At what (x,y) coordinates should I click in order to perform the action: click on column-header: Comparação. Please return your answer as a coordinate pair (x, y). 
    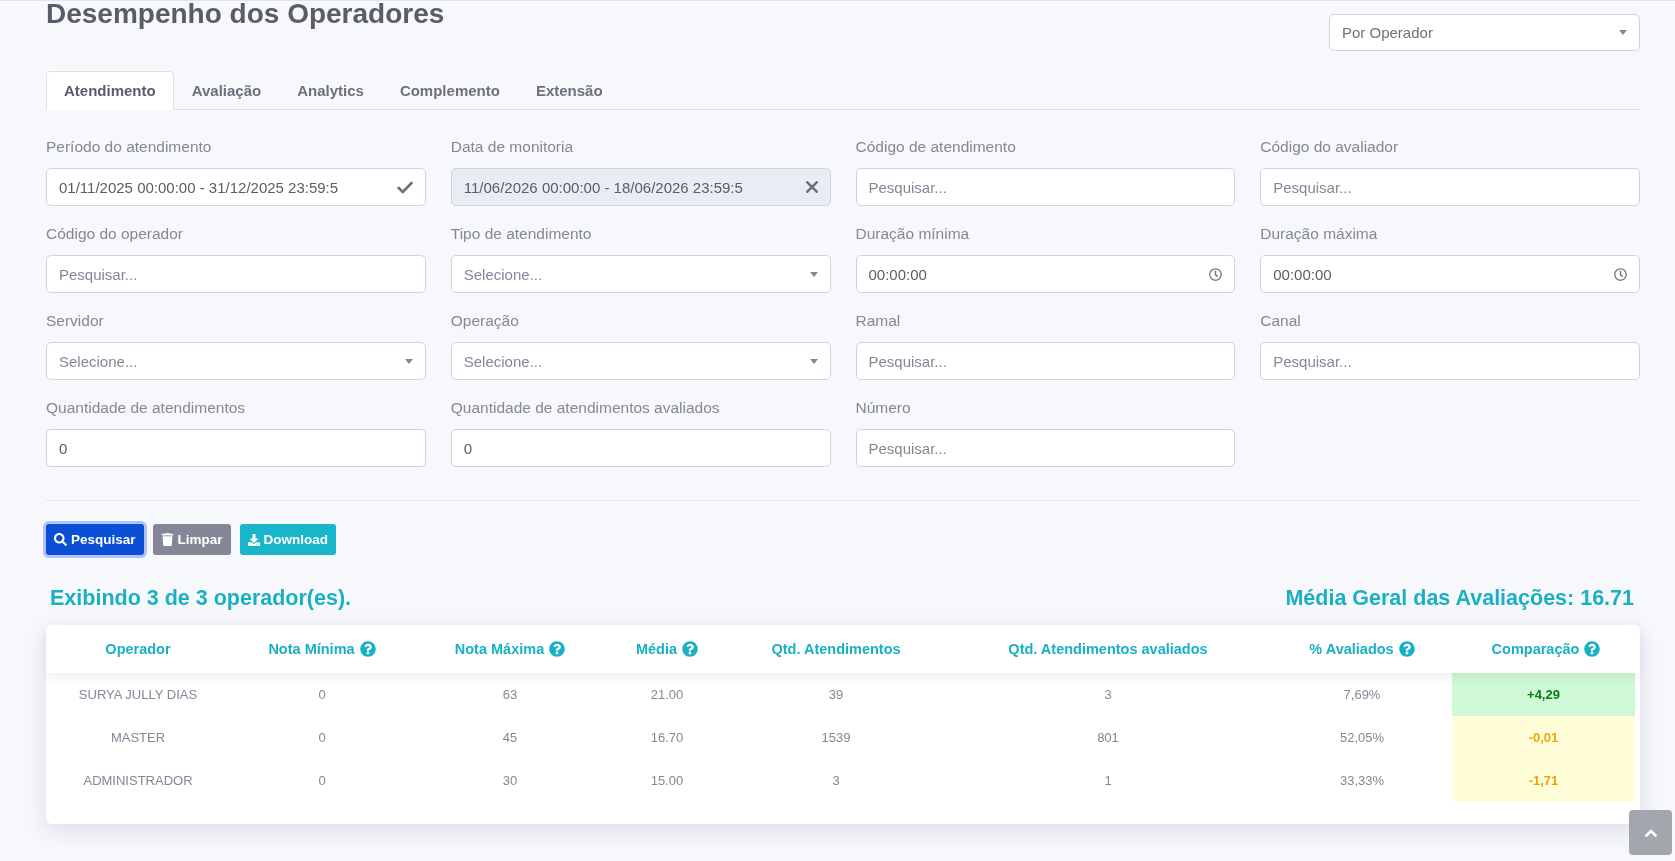
    Looking at the image, I should click on (1535, 649).